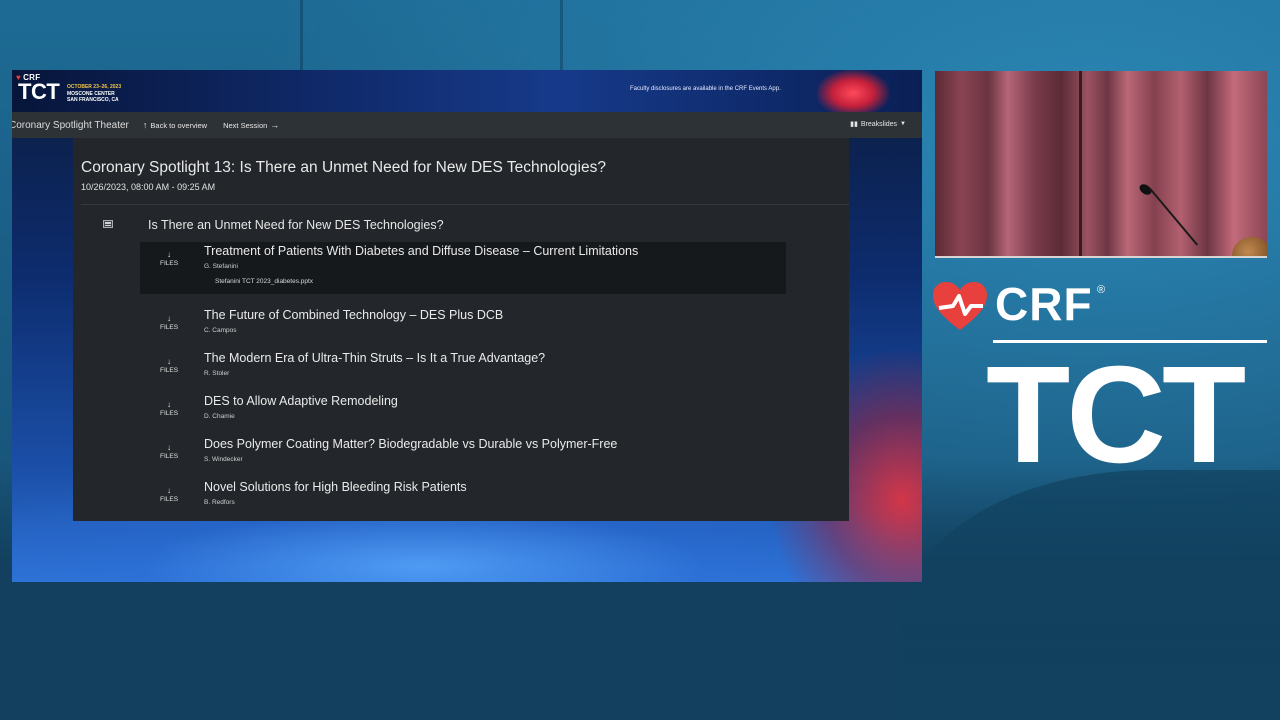  What do you see at coordinates (217, 373) in the screenshot?
I see `talk-speaker: R. Stoler` at bounding box center [217, 373].